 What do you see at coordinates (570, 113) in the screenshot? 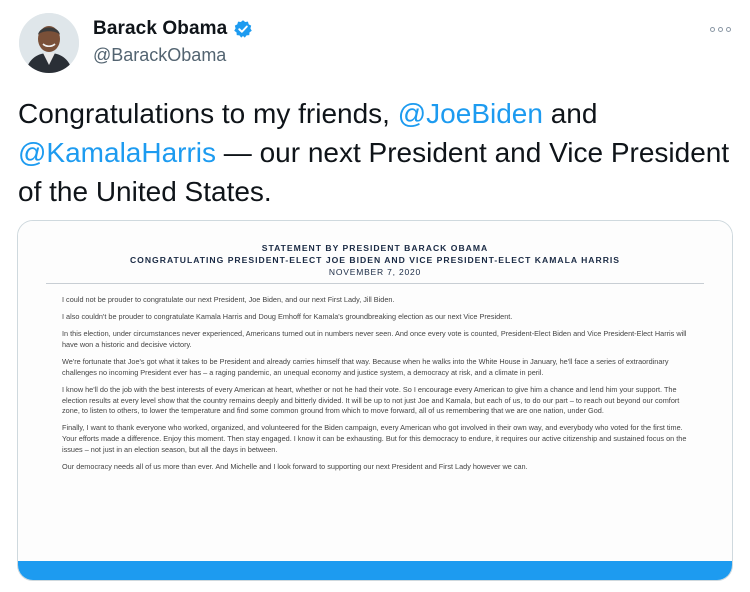
I see `tweet-text-part: and` at bounding box center [570, 113].